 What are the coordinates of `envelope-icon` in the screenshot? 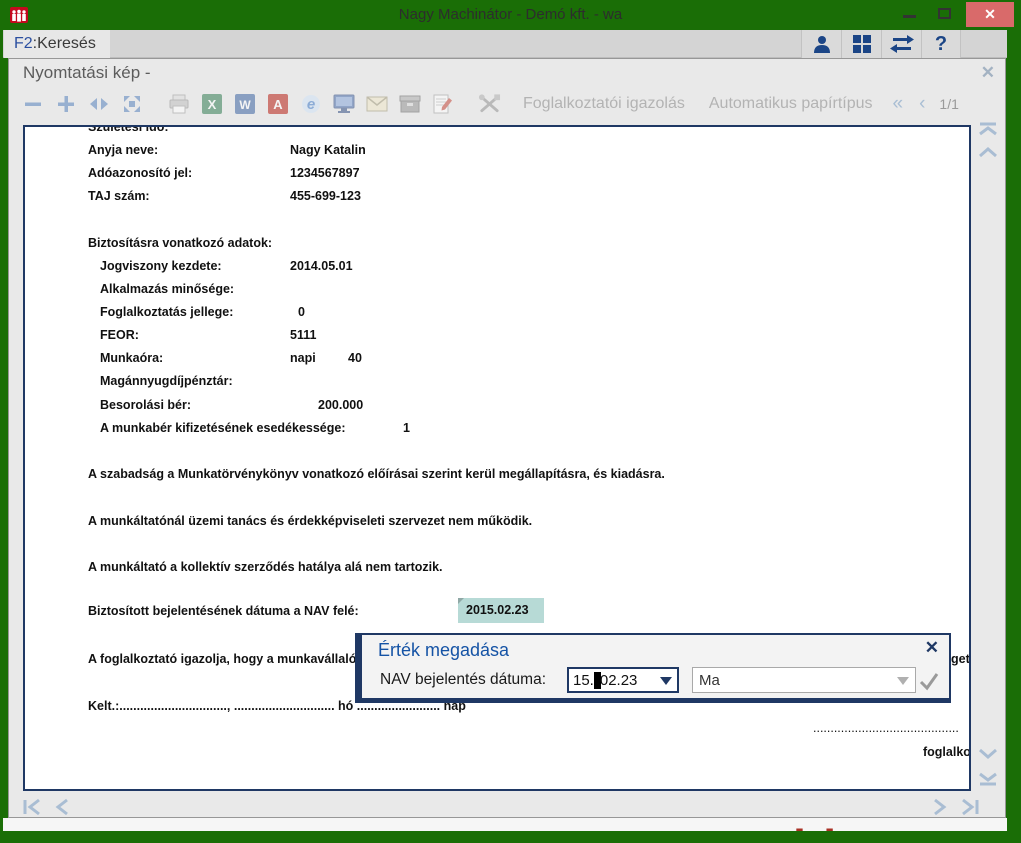 It's located at (376, 104).